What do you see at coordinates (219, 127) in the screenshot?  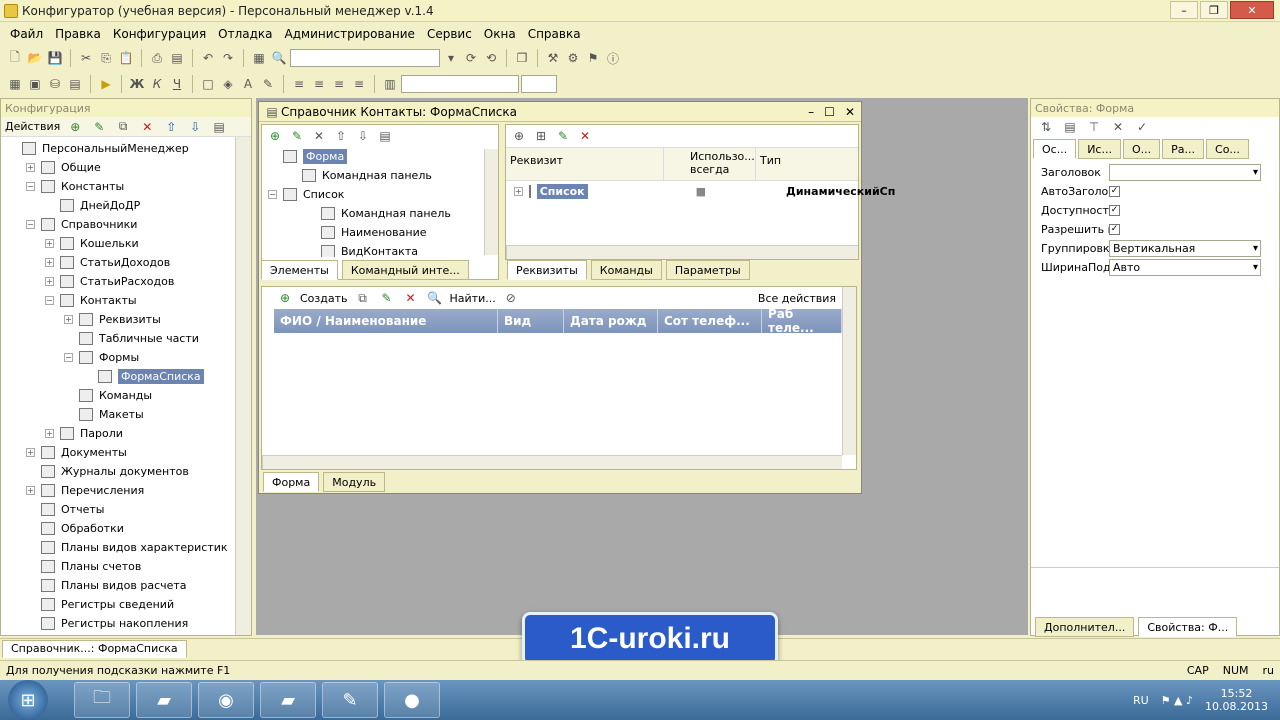 I see `filter-icon: ▤` at bounding box center [219, 127].